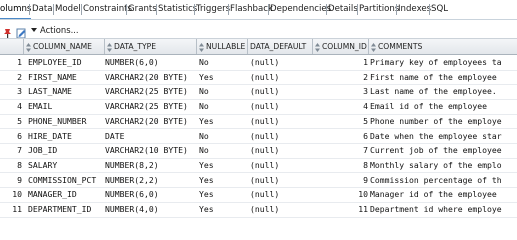  I want to click on cell-column-id: 11, so click(363, 209).